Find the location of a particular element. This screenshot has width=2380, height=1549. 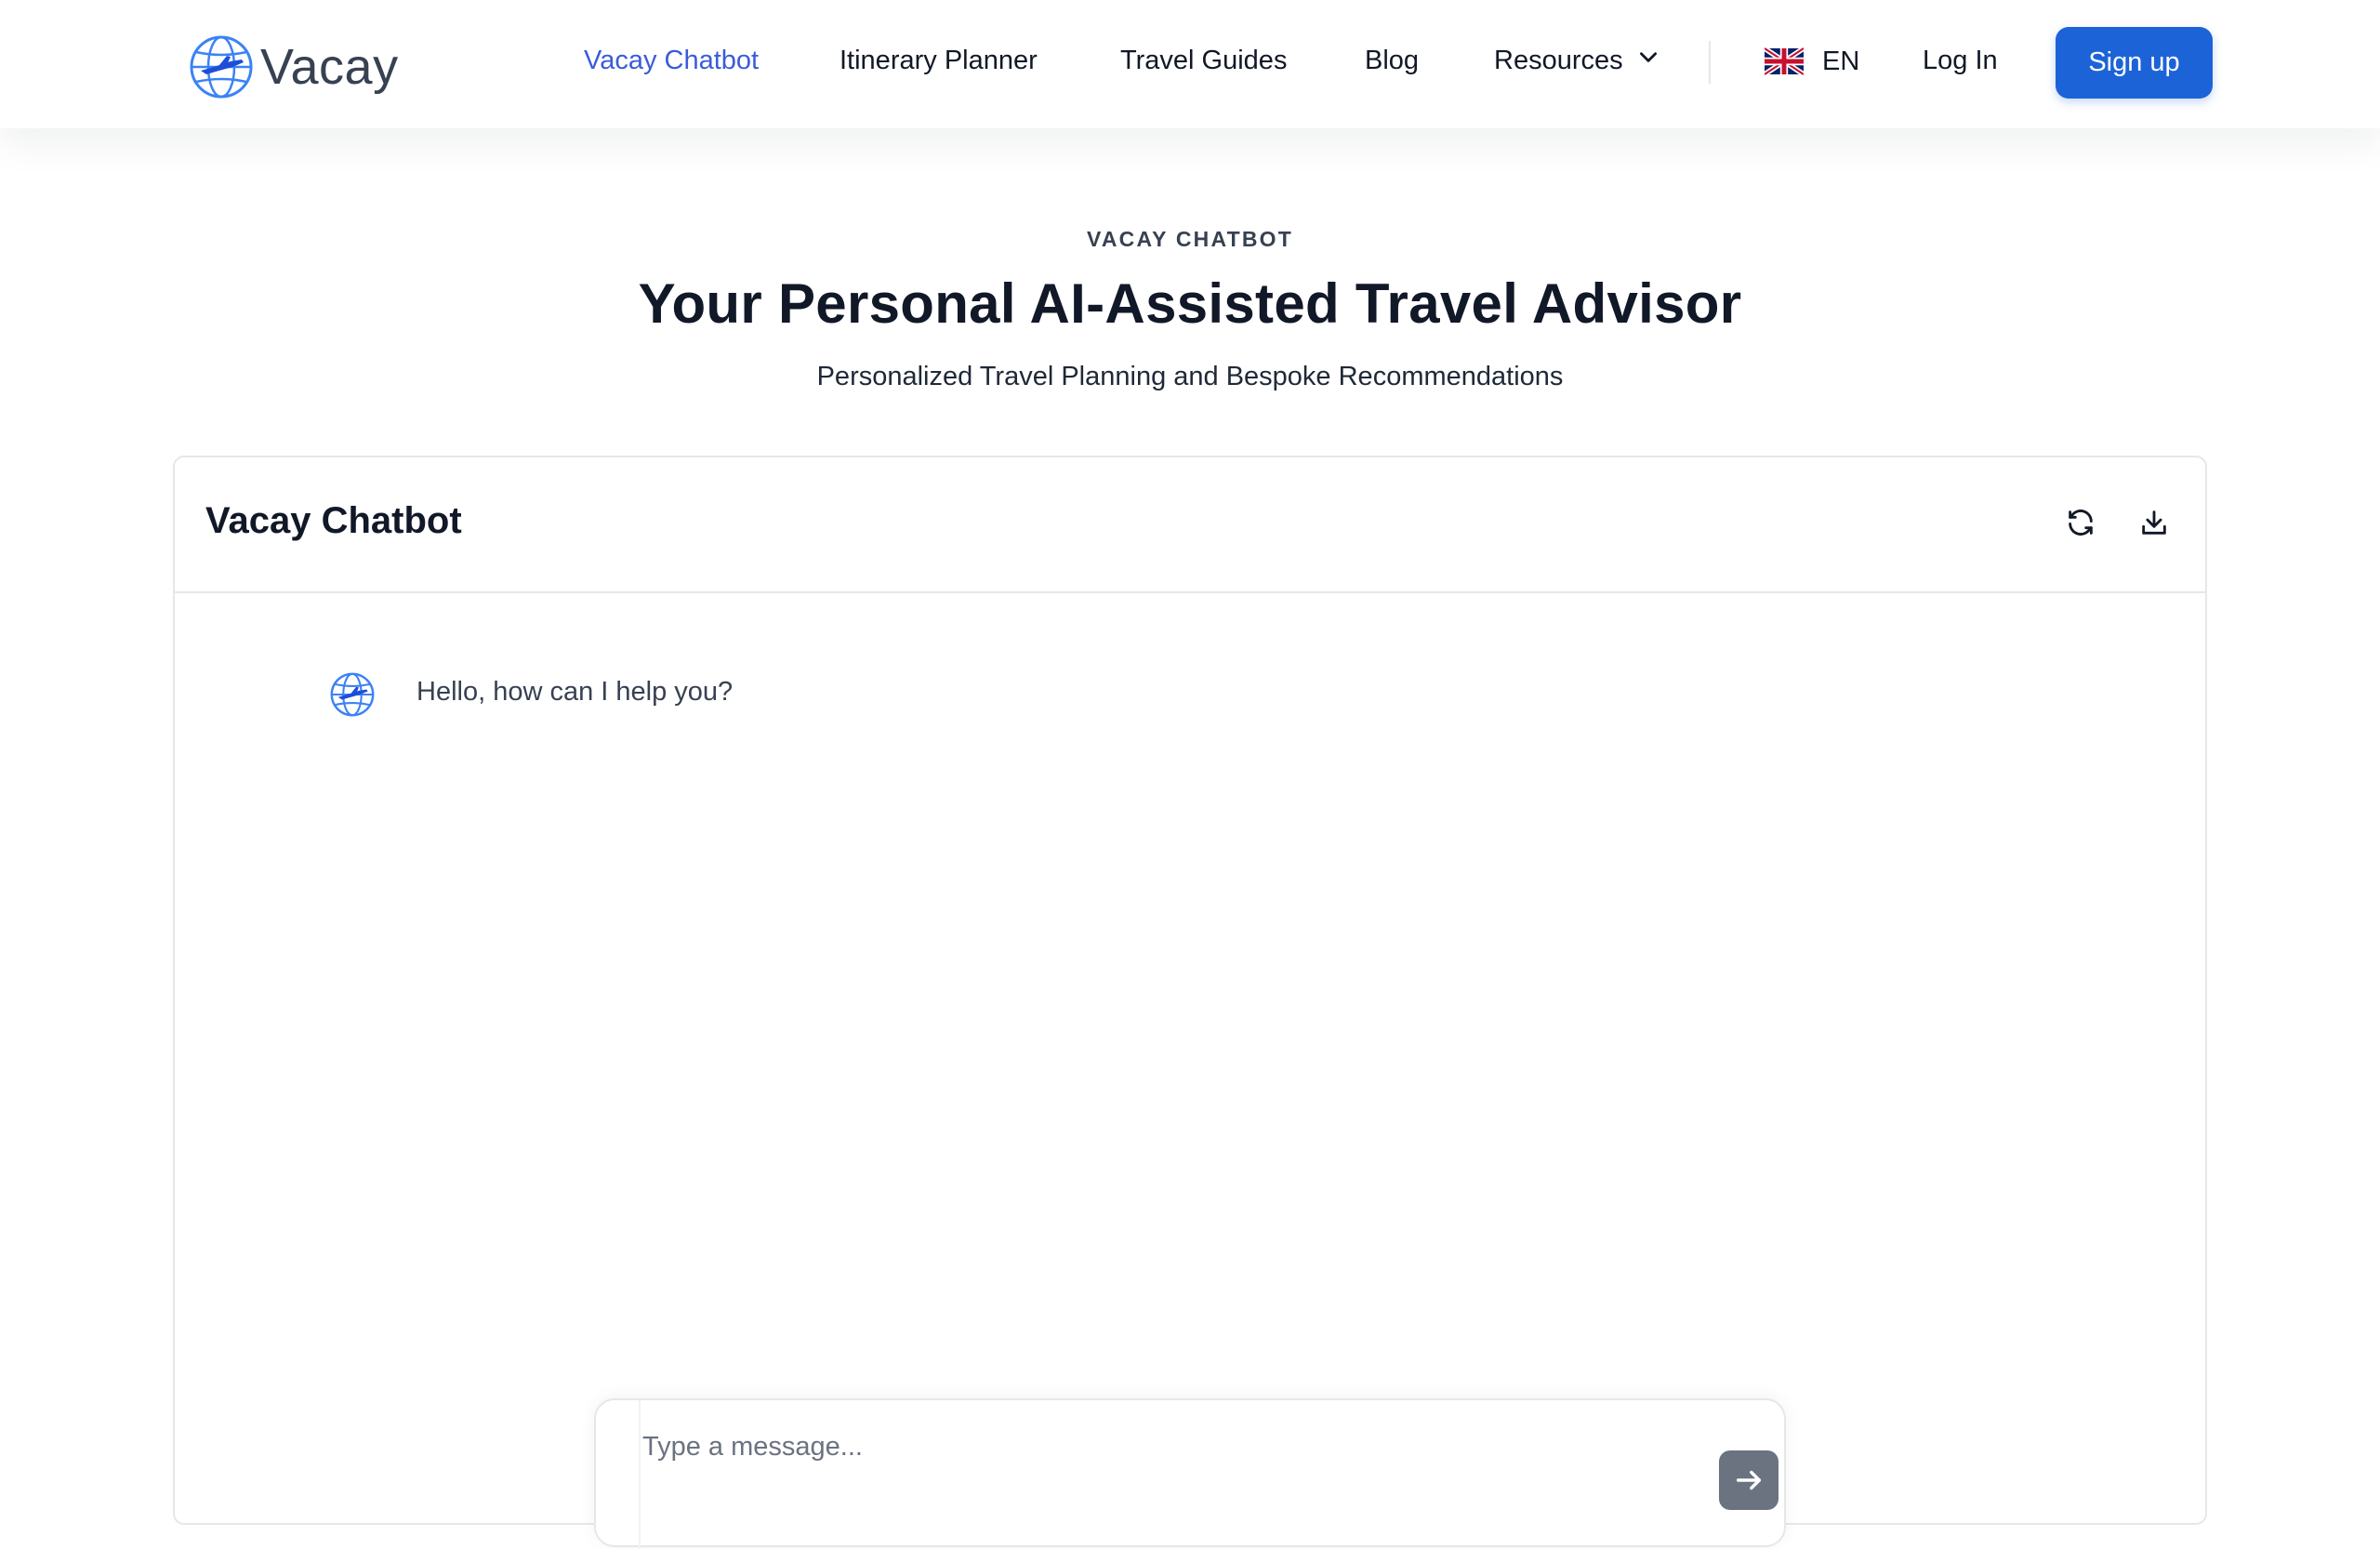

nav-itinerary-planner: Itinerary Planner is located at coordinates (939, 60).